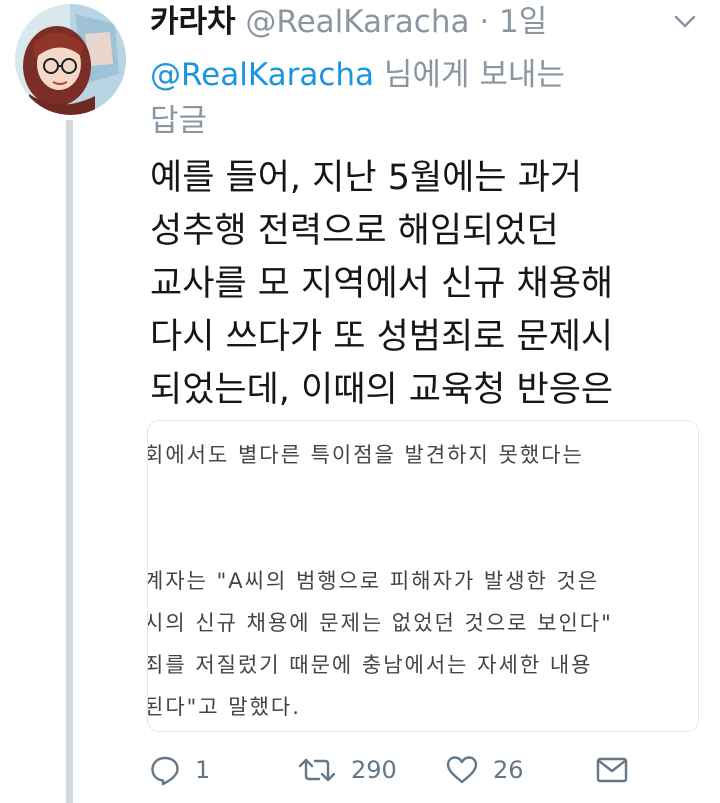 The width and height of the screenshot is (720, 803). I want to click on retweet-button: 290, so click(347, 770).